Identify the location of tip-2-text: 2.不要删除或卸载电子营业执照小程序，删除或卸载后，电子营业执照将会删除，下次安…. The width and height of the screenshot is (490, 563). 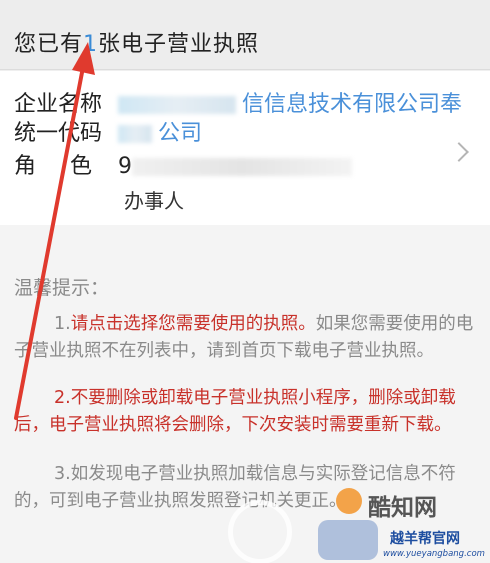
(235, 411).